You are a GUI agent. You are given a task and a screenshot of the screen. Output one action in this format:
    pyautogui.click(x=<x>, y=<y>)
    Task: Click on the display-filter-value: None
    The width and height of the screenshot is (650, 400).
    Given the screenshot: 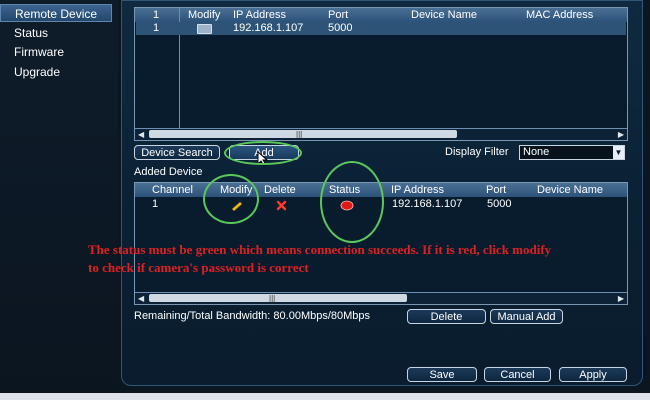 What is the action you would take?
    pyautogui.click(x=536, y=152)
    